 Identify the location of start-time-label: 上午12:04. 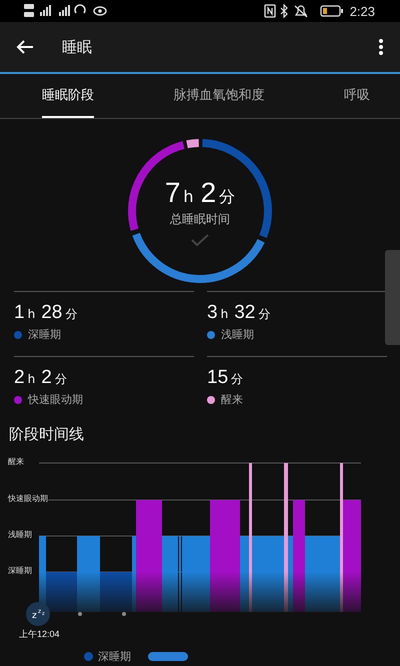
(40, 634).